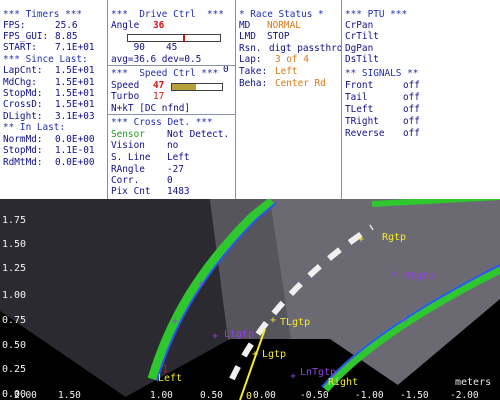  Describe the element at coordinates (34, 127) in the screenshot. I see `in-last-title: ** In Last:` at that location.